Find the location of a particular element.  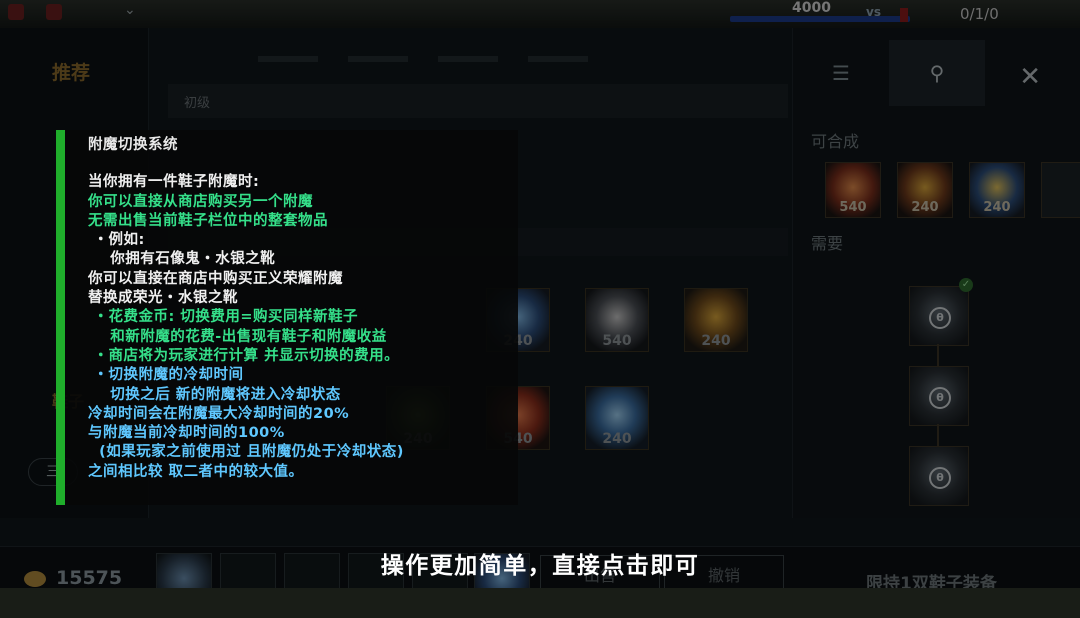

popup-line: ・例如: is located at coordinates (116, 240).